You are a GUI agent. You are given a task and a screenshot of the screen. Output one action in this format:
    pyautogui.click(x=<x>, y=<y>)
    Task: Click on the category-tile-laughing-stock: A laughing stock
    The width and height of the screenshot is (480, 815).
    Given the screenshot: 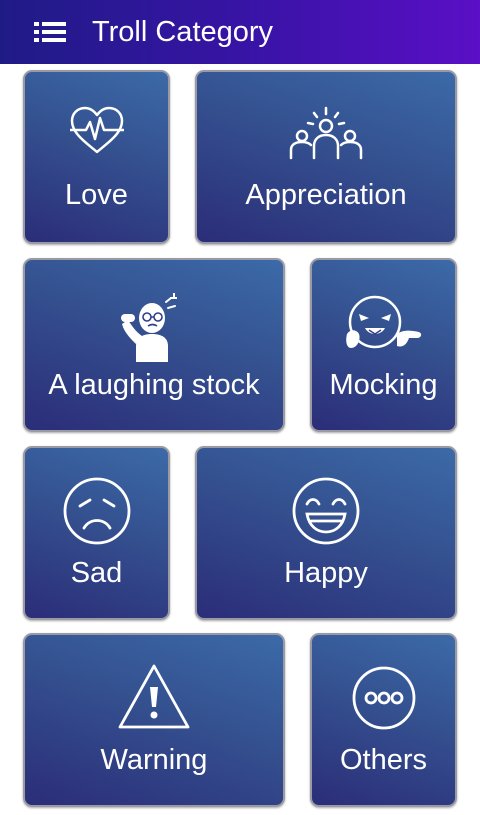 What is the action you would take?
    pyautogui.click(x=154, y=345)
    